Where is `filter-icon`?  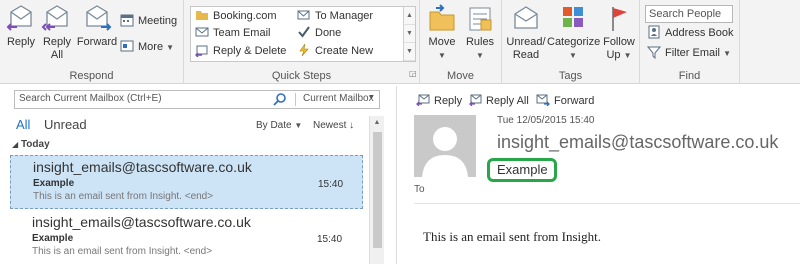
filter-icon is located at coordinates (654, 52).